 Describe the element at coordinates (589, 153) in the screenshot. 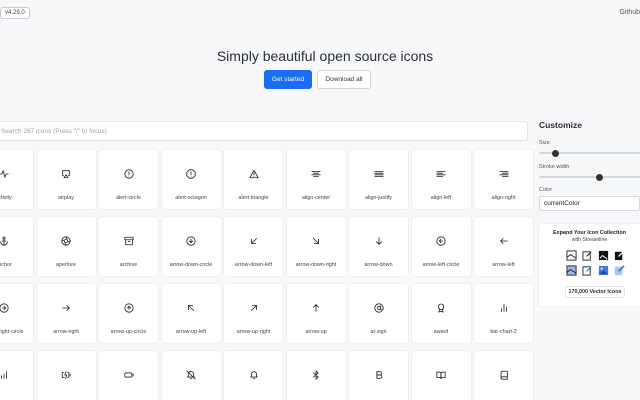

I see `size-slider` at that location.